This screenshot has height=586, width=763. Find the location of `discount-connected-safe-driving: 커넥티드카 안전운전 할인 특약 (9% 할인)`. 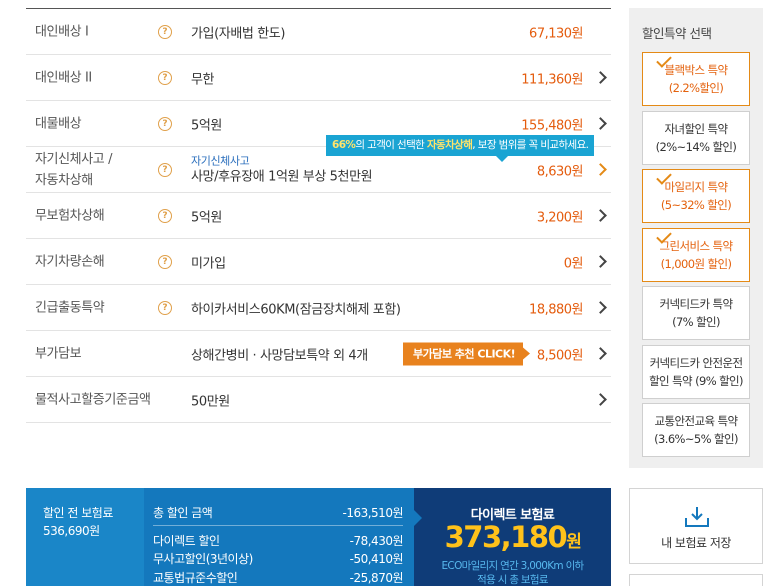

discount-connected-safe-driving: 커넥티드카 안전운전 할인 특약 (9% 할인) is located at coordinates (696, 372).